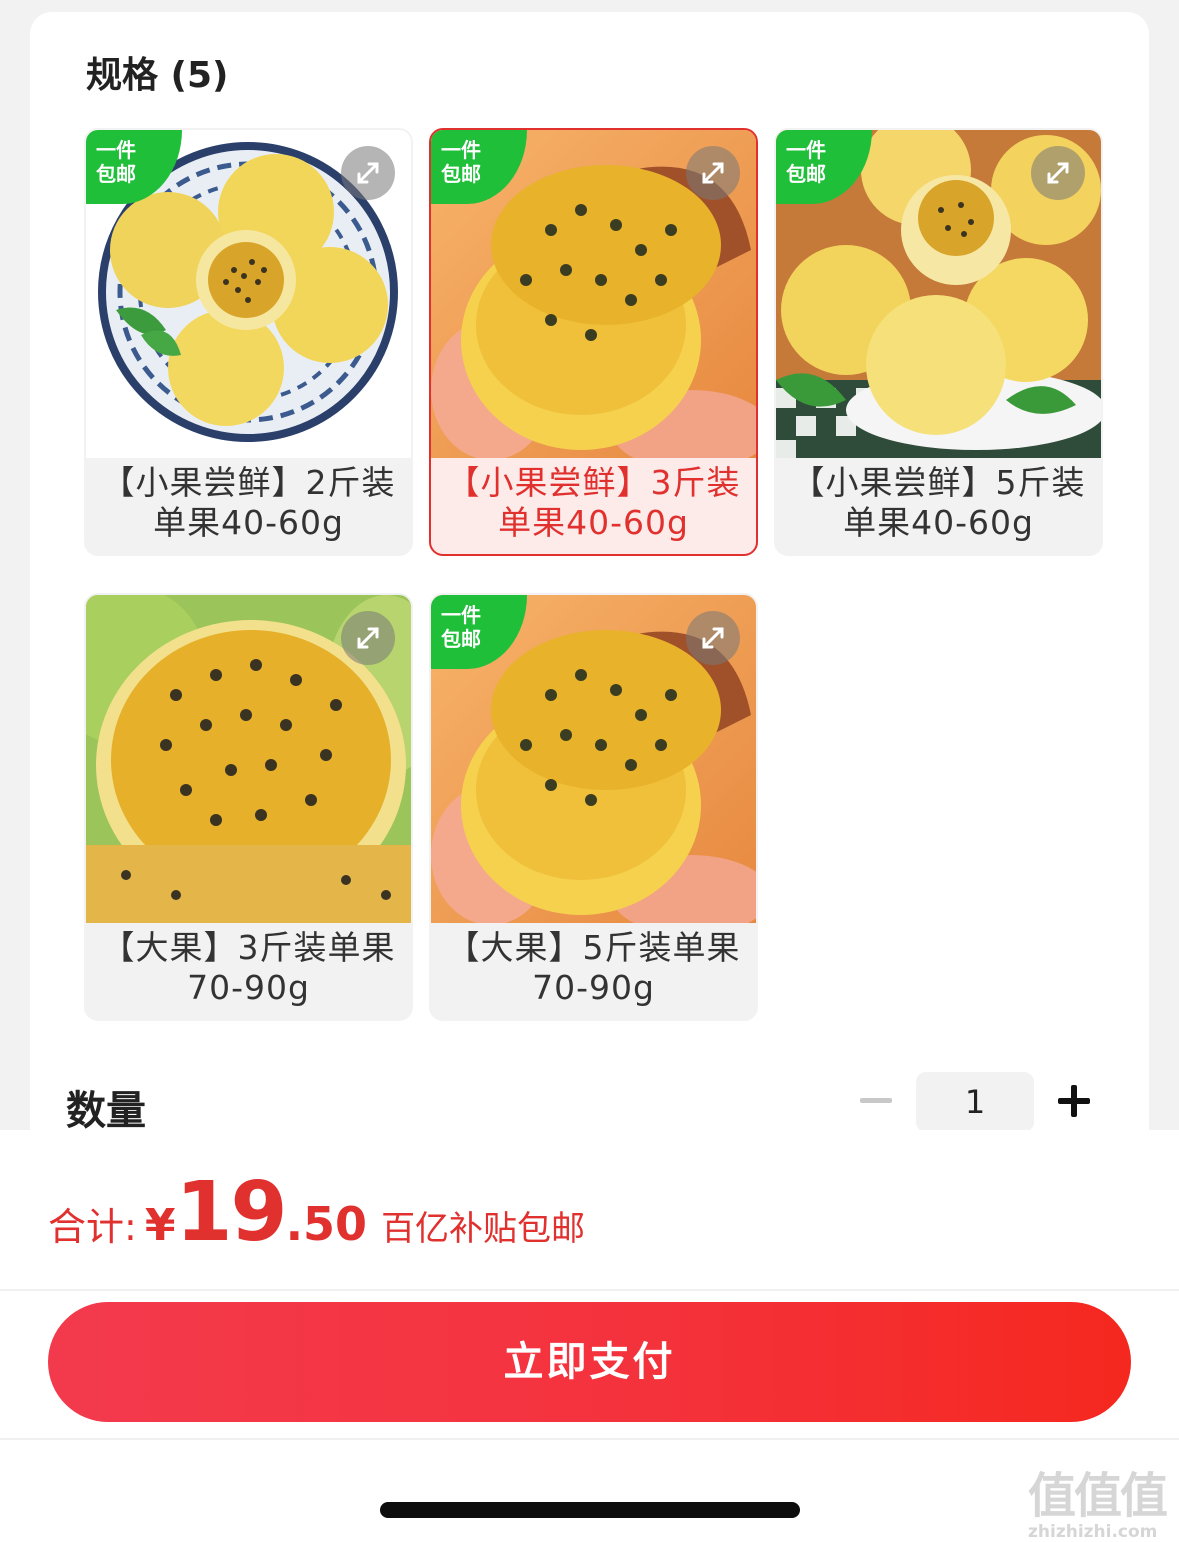 Image resolution: width=1179 pixels, height=1542 pixels. I want to click on watermark-site: zhizhizhi.com, so click(1093, 1532).